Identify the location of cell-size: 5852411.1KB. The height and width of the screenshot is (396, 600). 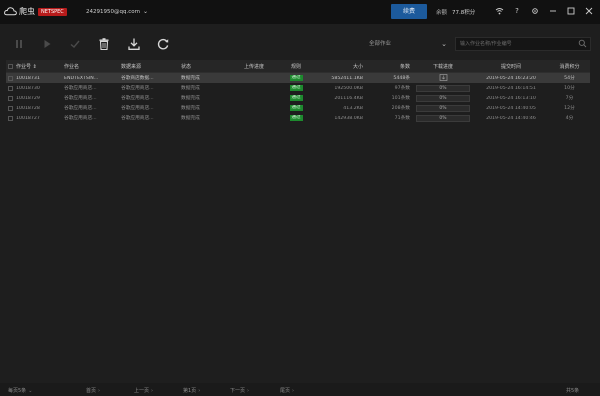
(347, 78).